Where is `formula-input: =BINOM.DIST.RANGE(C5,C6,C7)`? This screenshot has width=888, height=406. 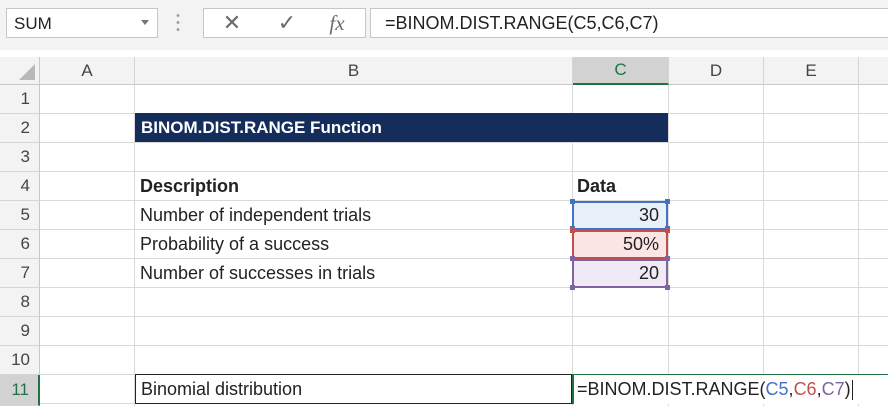 formula-input: =BINOM.DIST.RANGE(C5,C6,C7) is located at coordinates (629, 23).